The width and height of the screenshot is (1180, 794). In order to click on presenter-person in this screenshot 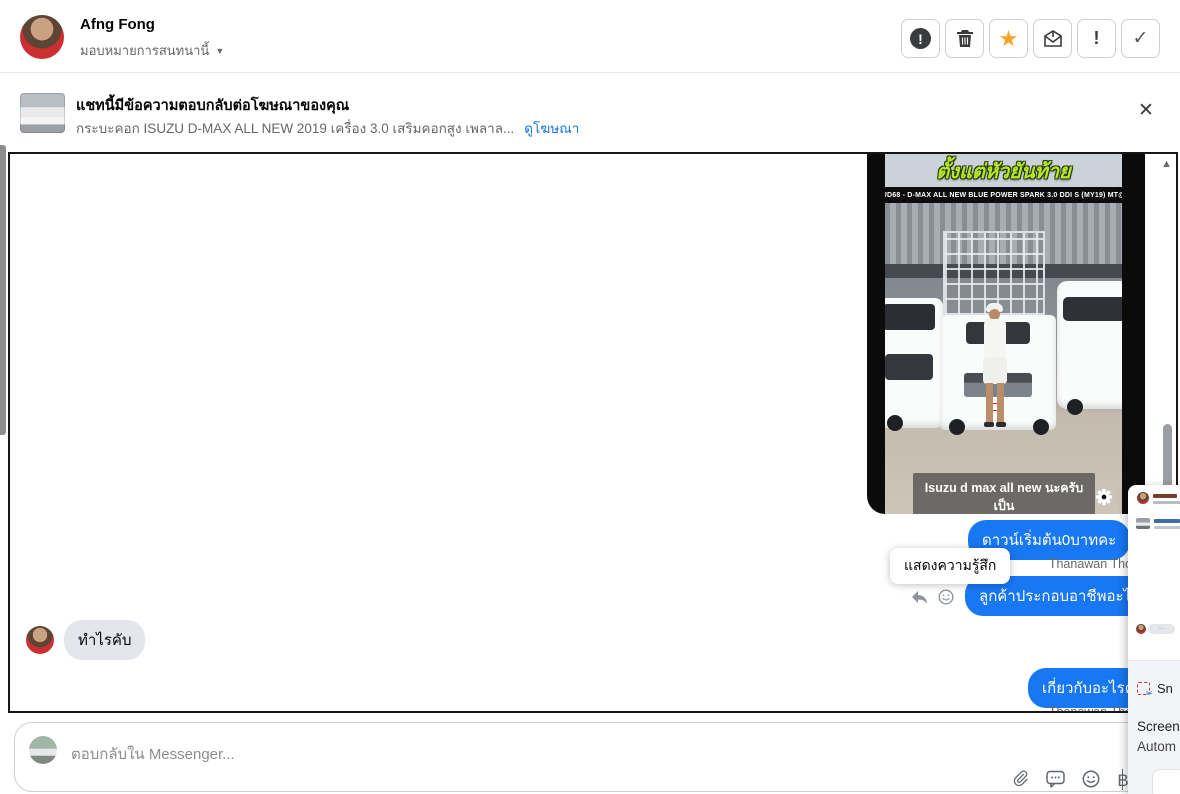, I will do `click(995, 379)`.